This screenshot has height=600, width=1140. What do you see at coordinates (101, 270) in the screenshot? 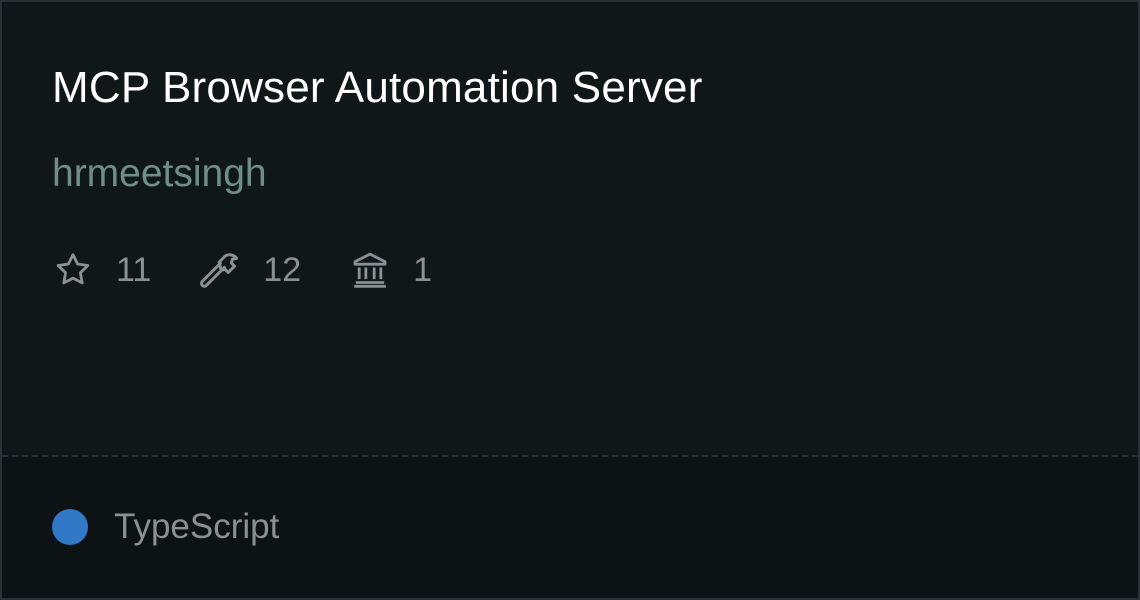
I see `stars-stat: 11` at bounding box center [101, 270].